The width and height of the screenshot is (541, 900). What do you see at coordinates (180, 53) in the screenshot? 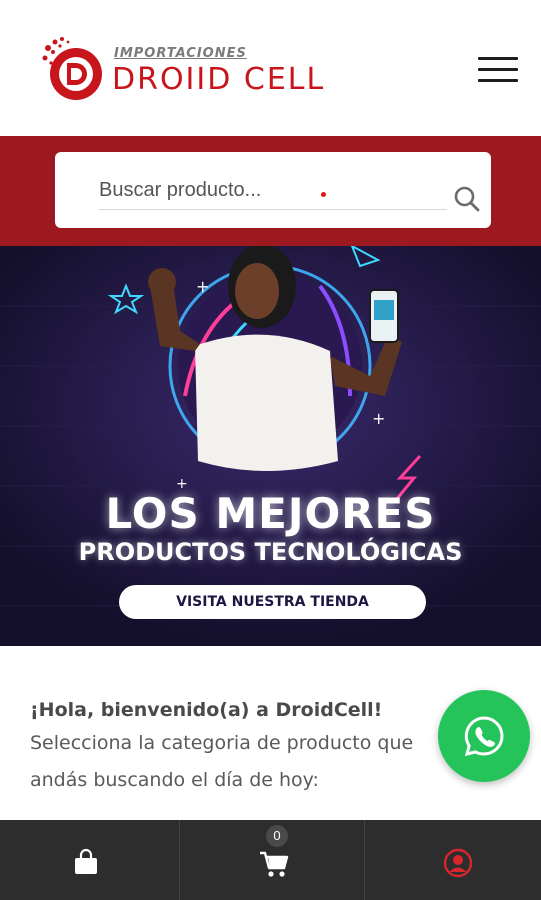
I see `logo-subtitle: IMPORTACIONES` at bounding box center [180, 53].